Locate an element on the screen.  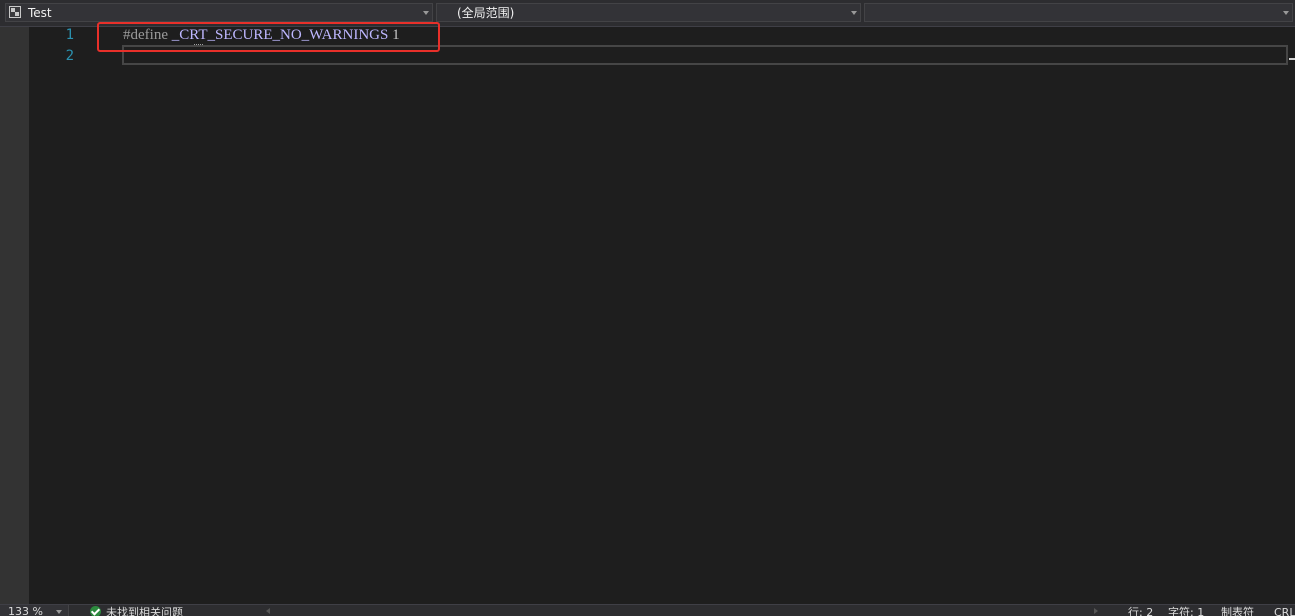
zoom-dropdown: 133 % is located at coordinates (34, 610).